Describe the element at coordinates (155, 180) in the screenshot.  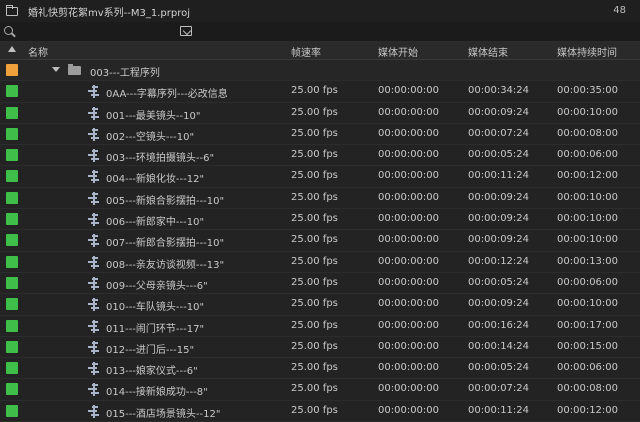
I see `sequence-name: 004---新娘化妆---12"` at that location.